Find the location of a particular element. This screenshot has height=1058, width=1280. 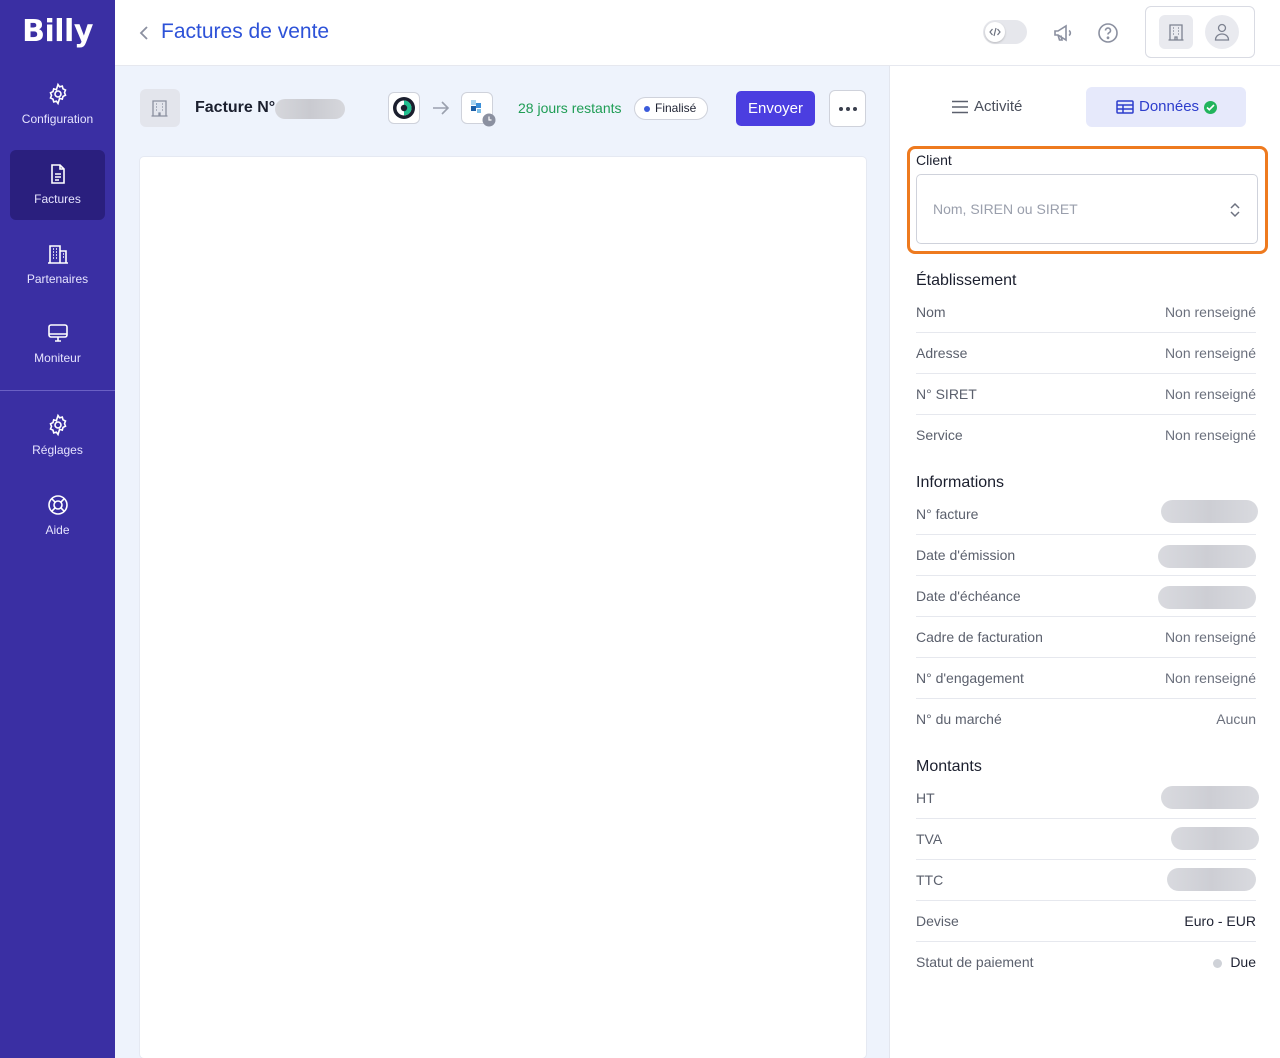

sidebar-item-partenaires: Partenaires is located at coordinates (57, 265).